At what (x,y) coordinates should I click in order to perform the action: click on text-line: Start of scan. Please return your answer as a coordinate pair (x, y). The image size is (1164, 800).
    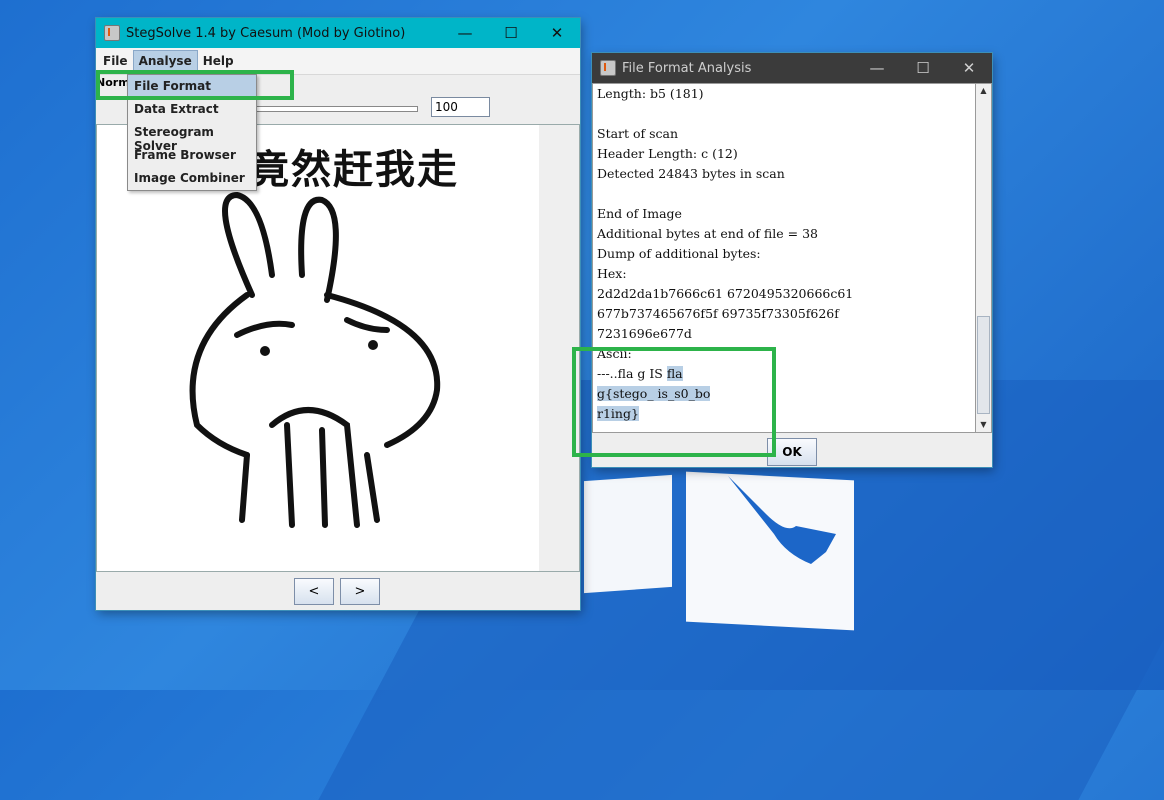
    Looking at the image, I should click on (638, 133).